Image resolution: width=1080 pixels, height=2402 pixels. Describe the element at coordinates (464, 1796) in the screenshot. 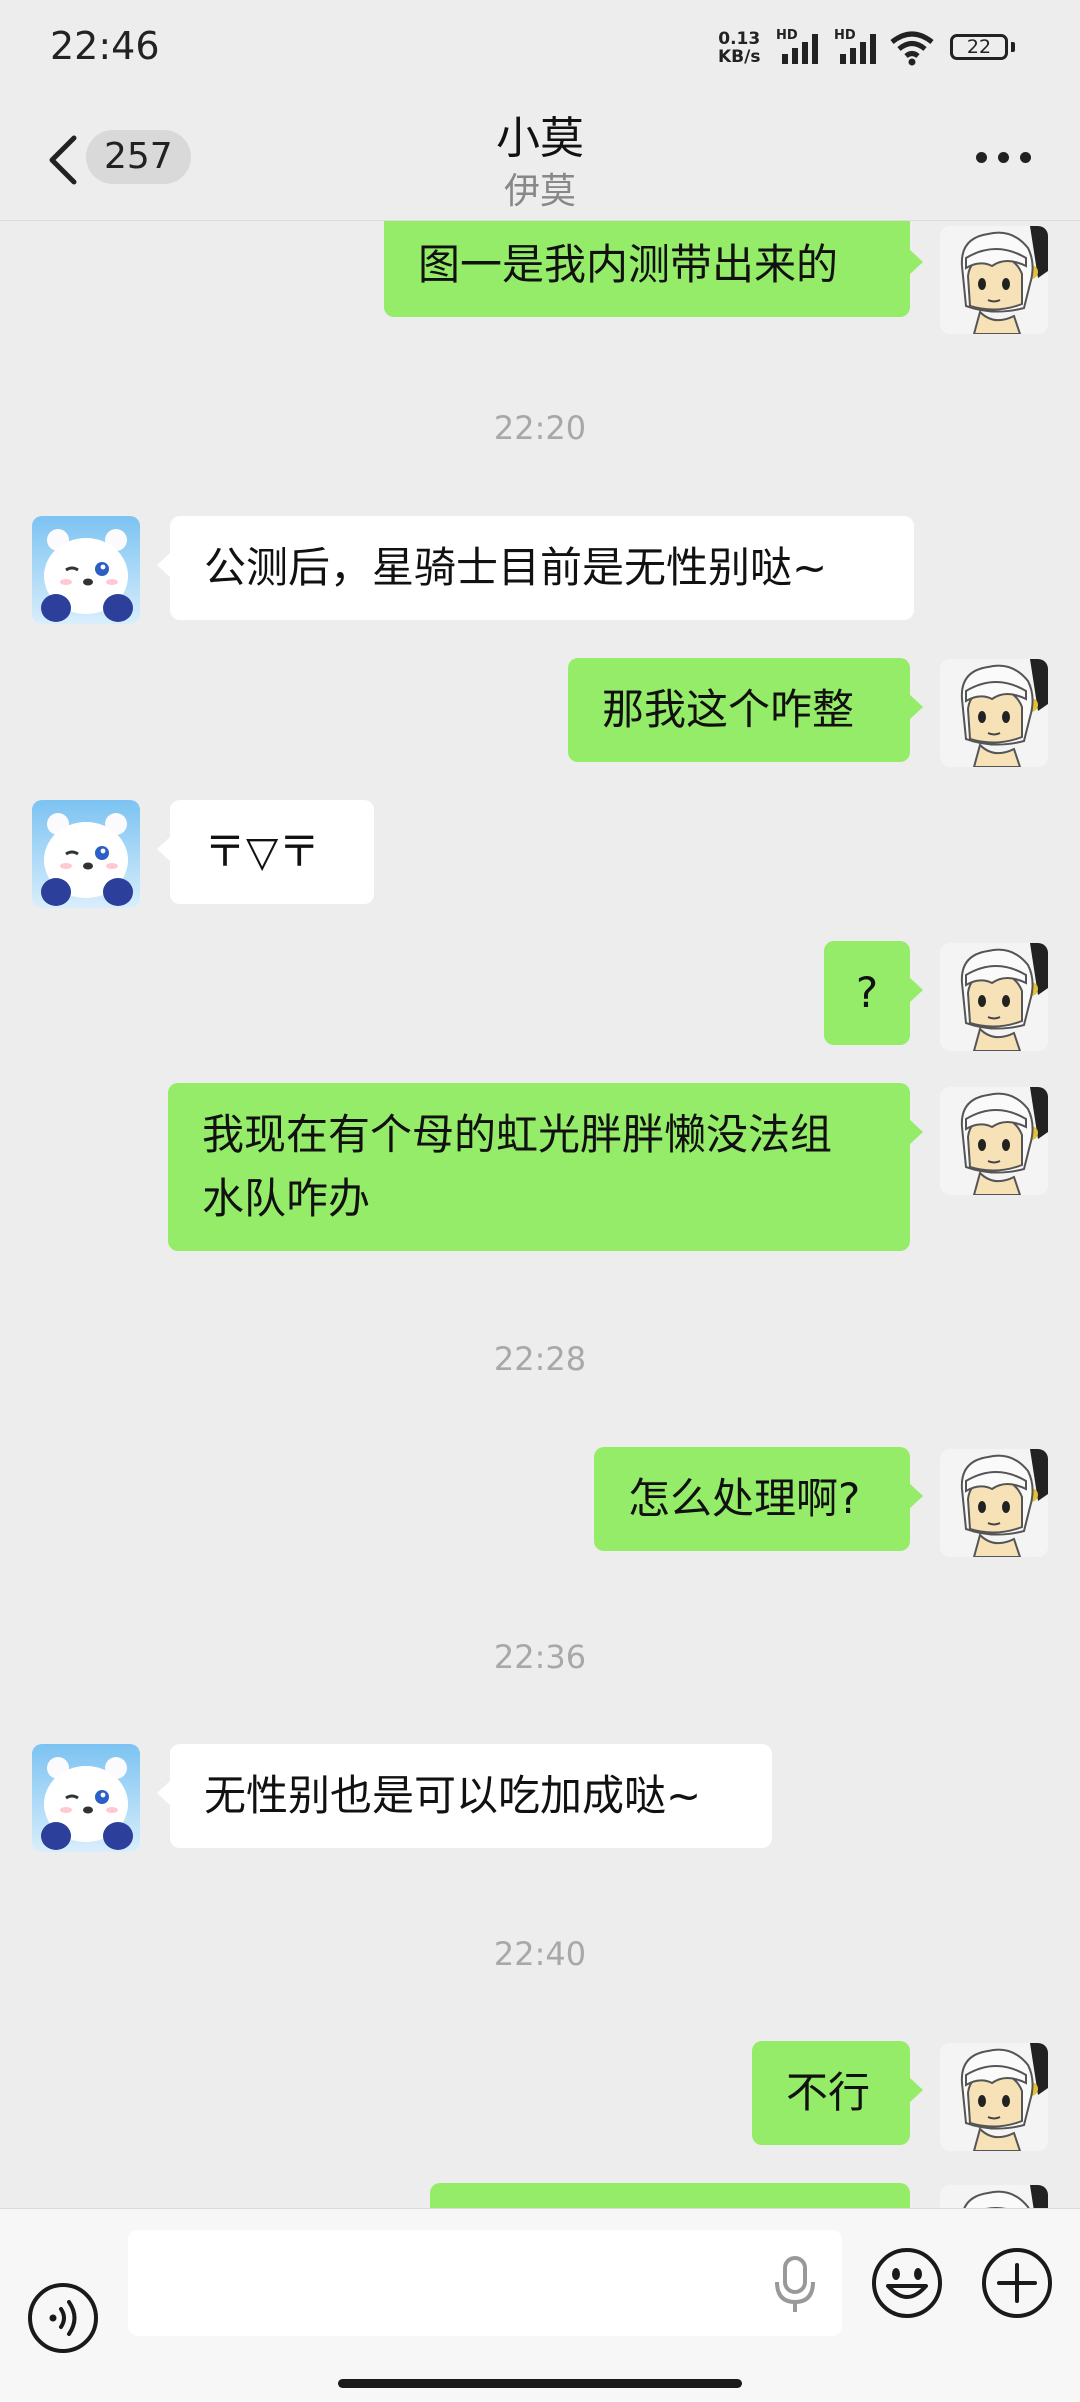

I see `message-bubble-incoming: 无性别也是可以吃加成哒~` at that location.